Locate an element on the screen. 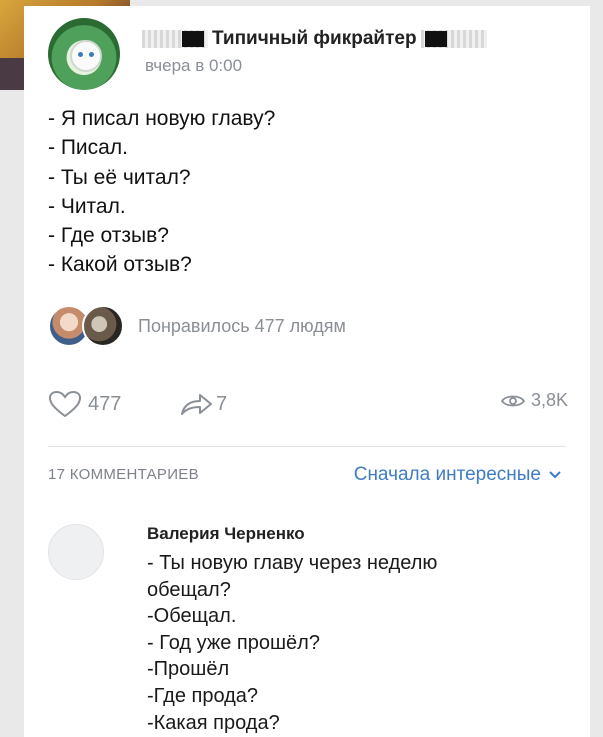 This screenshot has width=603, height=737. liked-count-text: Понравилось 477 людям is located at coordinates (242, 325).